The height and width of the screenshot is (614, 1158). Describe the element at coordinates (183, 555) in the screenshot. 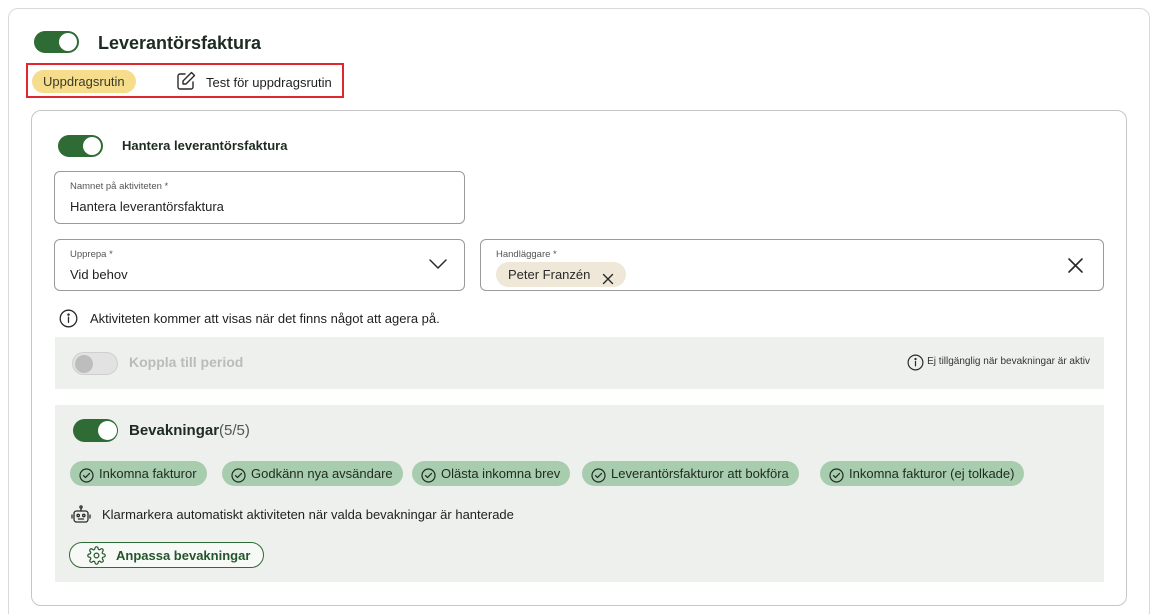

I see `customize-watches-label: Anpassa bevakningar` at that location.